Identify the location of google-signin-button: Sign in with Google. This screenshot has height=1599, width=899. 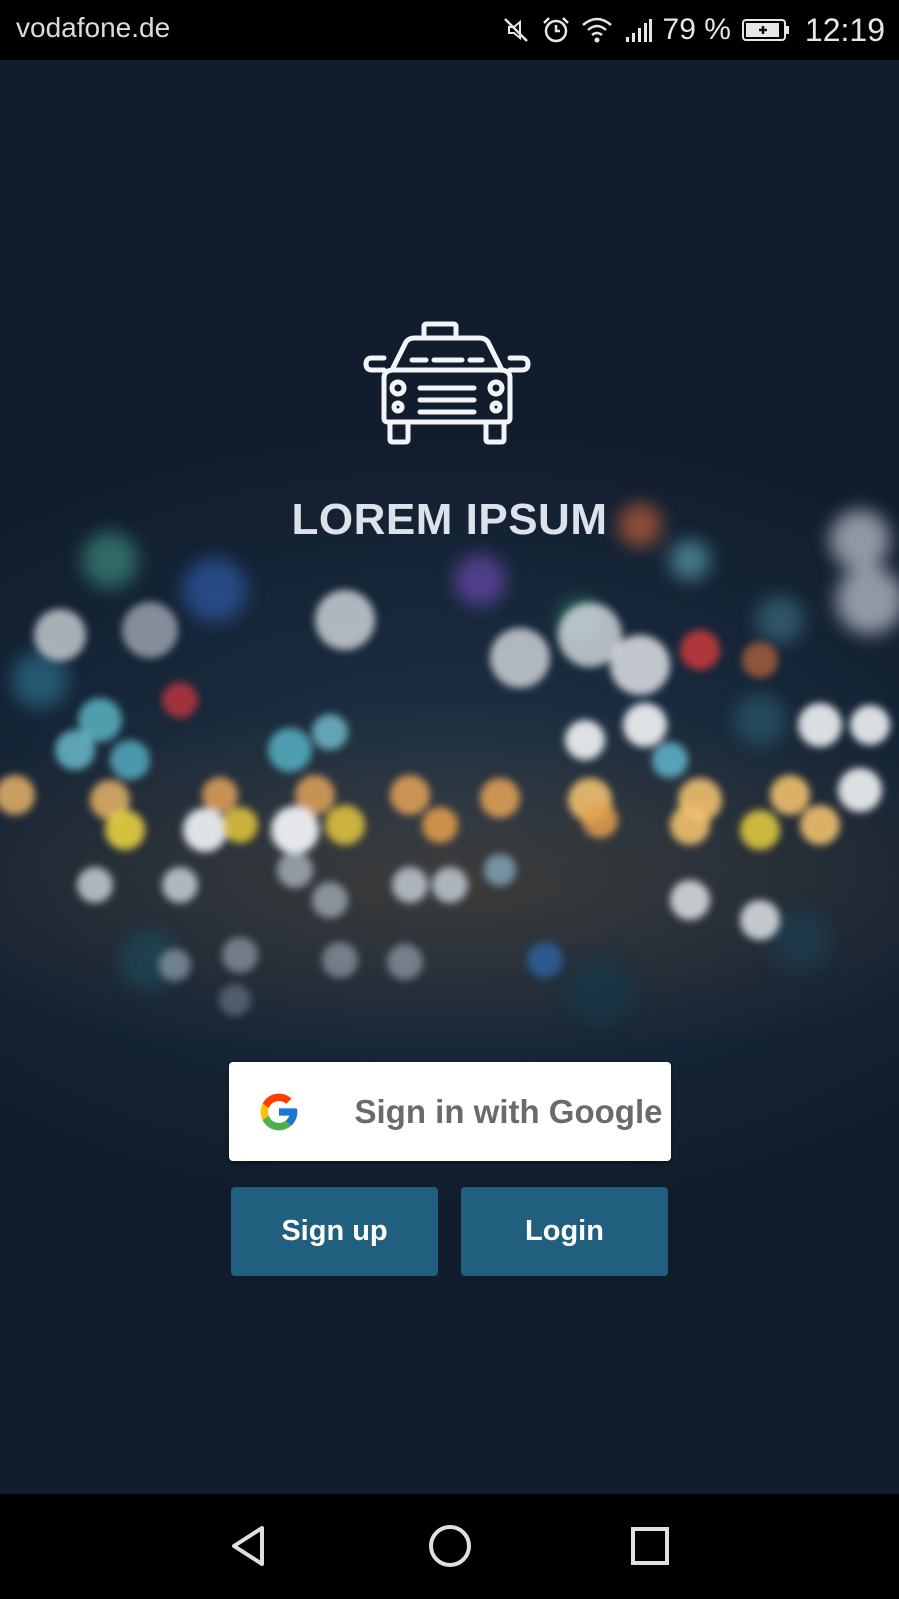
(450, 1111).